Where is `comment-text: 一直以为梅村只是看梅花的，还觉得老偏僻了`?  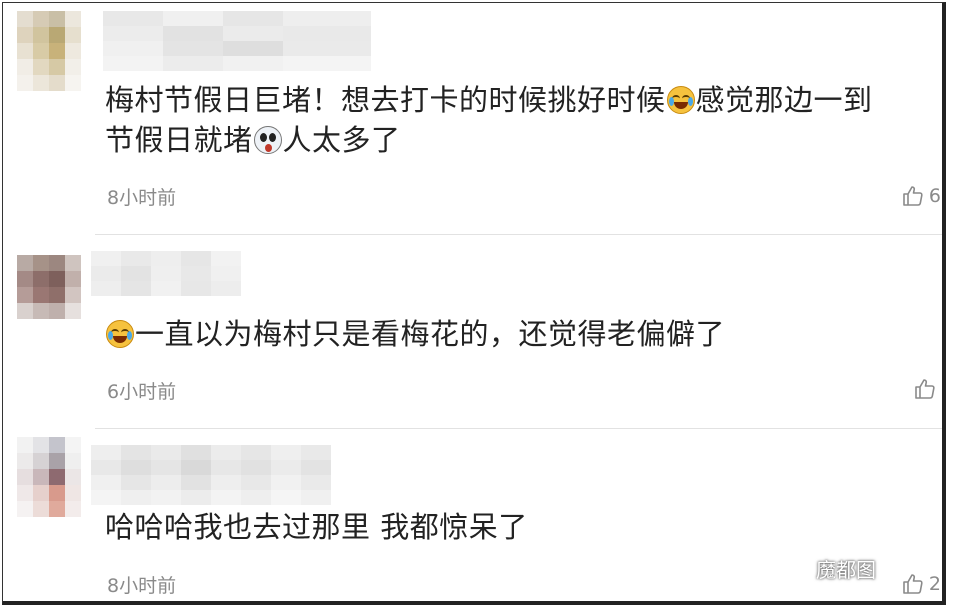 comment-text: 一直以为梅村只是看梅花的，还觉得老偏僻了 is located at coordinates (515, 334).